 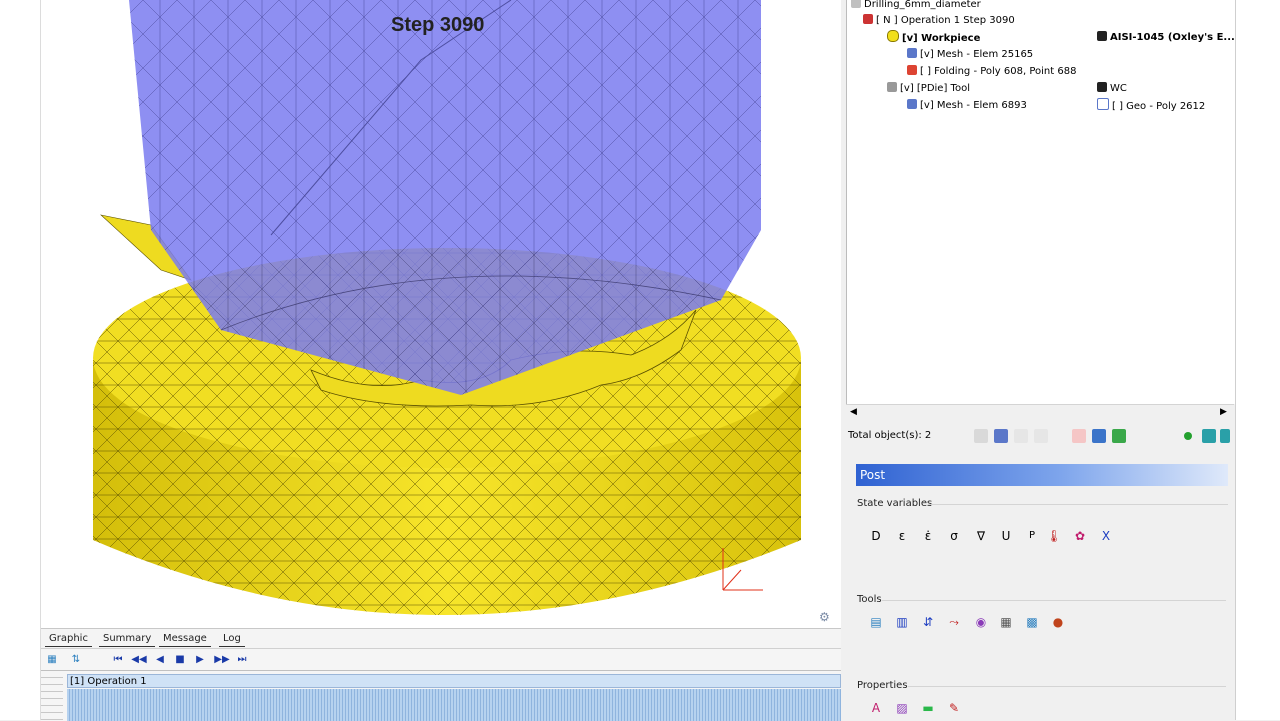 What do you see at coordinates (180, 660) in the screenshot?
I see `stop-icon: ■` at bounding box center [180, 660].